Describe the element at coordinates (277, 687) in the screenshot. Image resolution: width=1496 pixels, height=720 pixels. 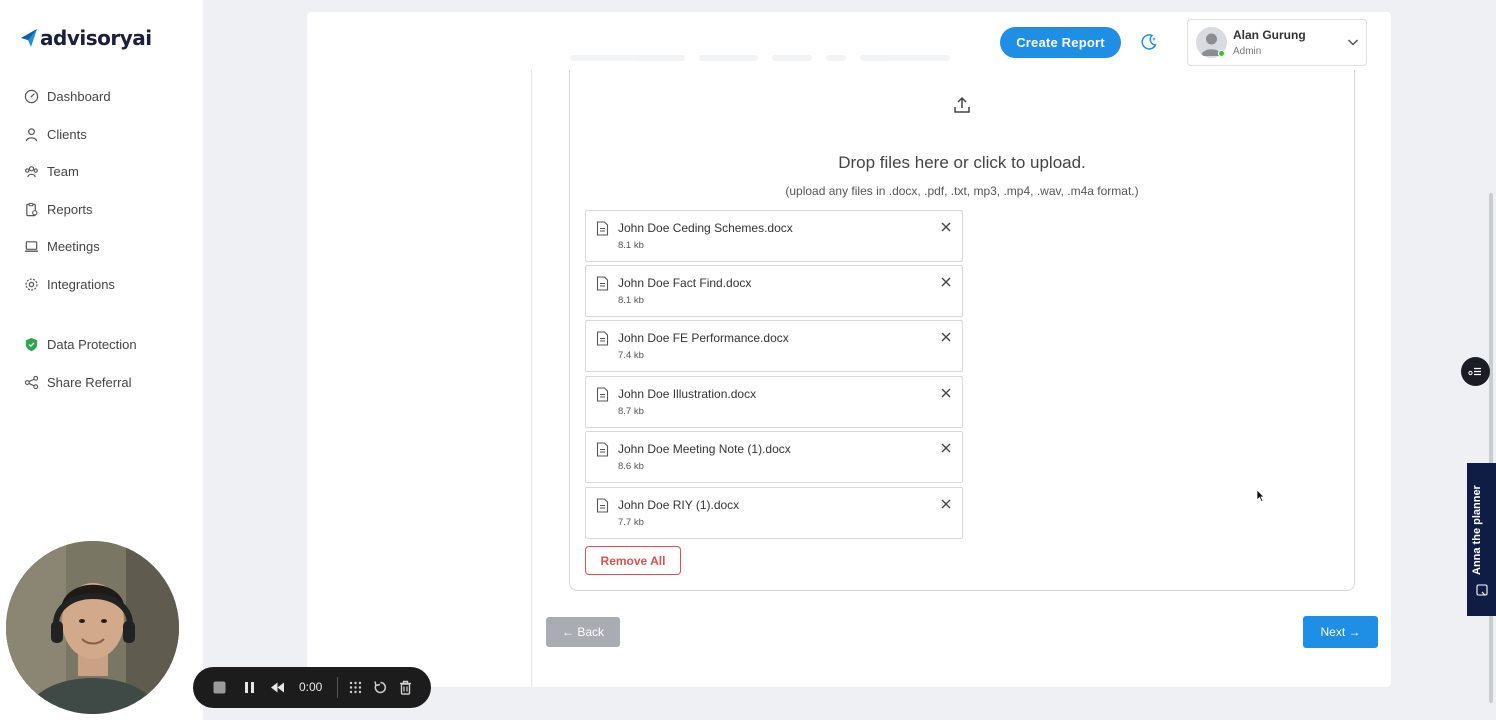
I see `rewind-icon` at that location.